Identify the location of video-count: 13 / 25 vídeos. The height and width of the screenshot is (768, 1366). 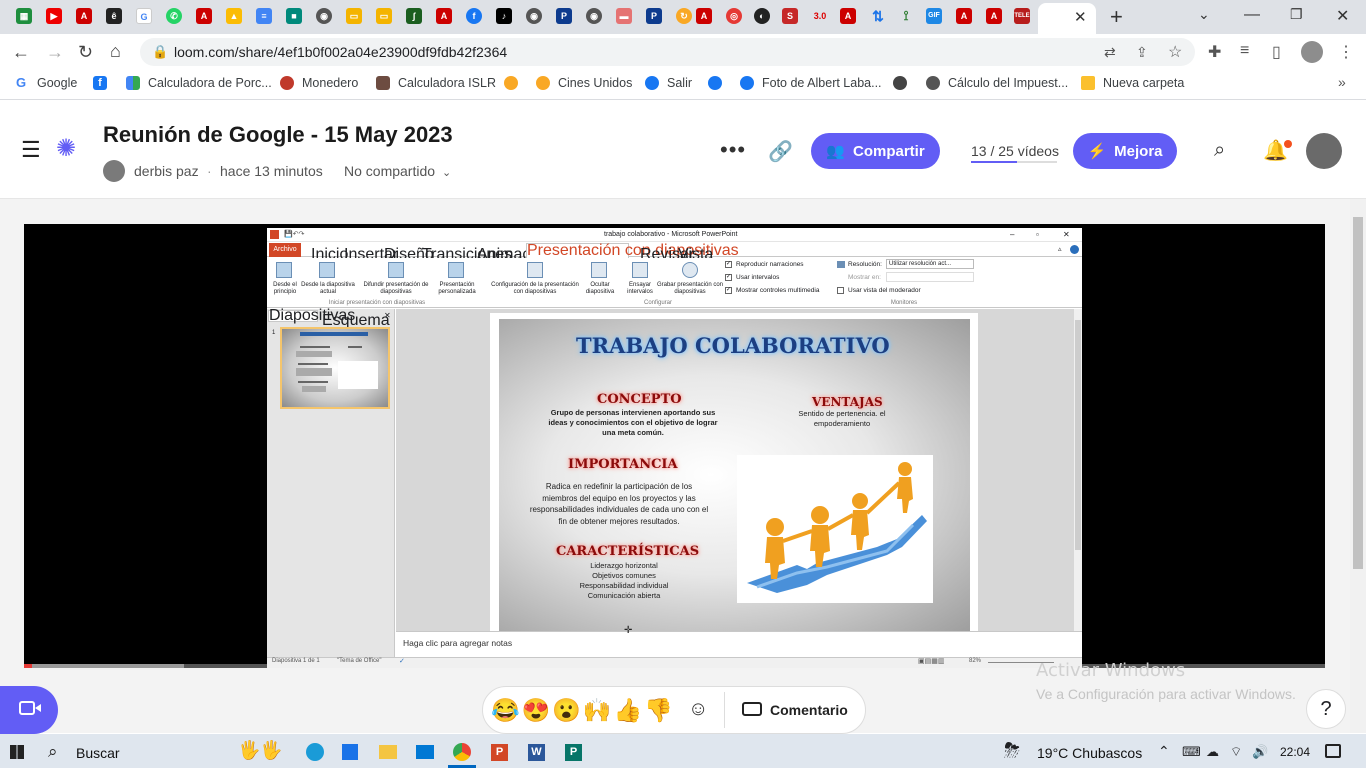
(1015, 151).